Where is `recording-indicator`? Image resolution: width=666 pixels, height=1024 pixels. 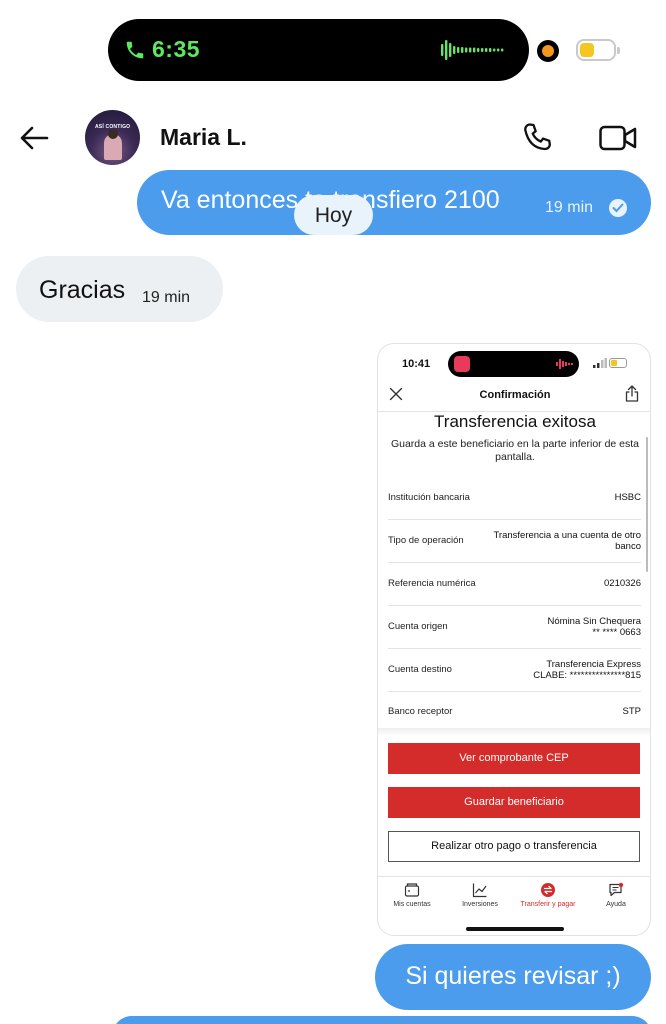
recording-indicator is located at coordinates (548, 51).